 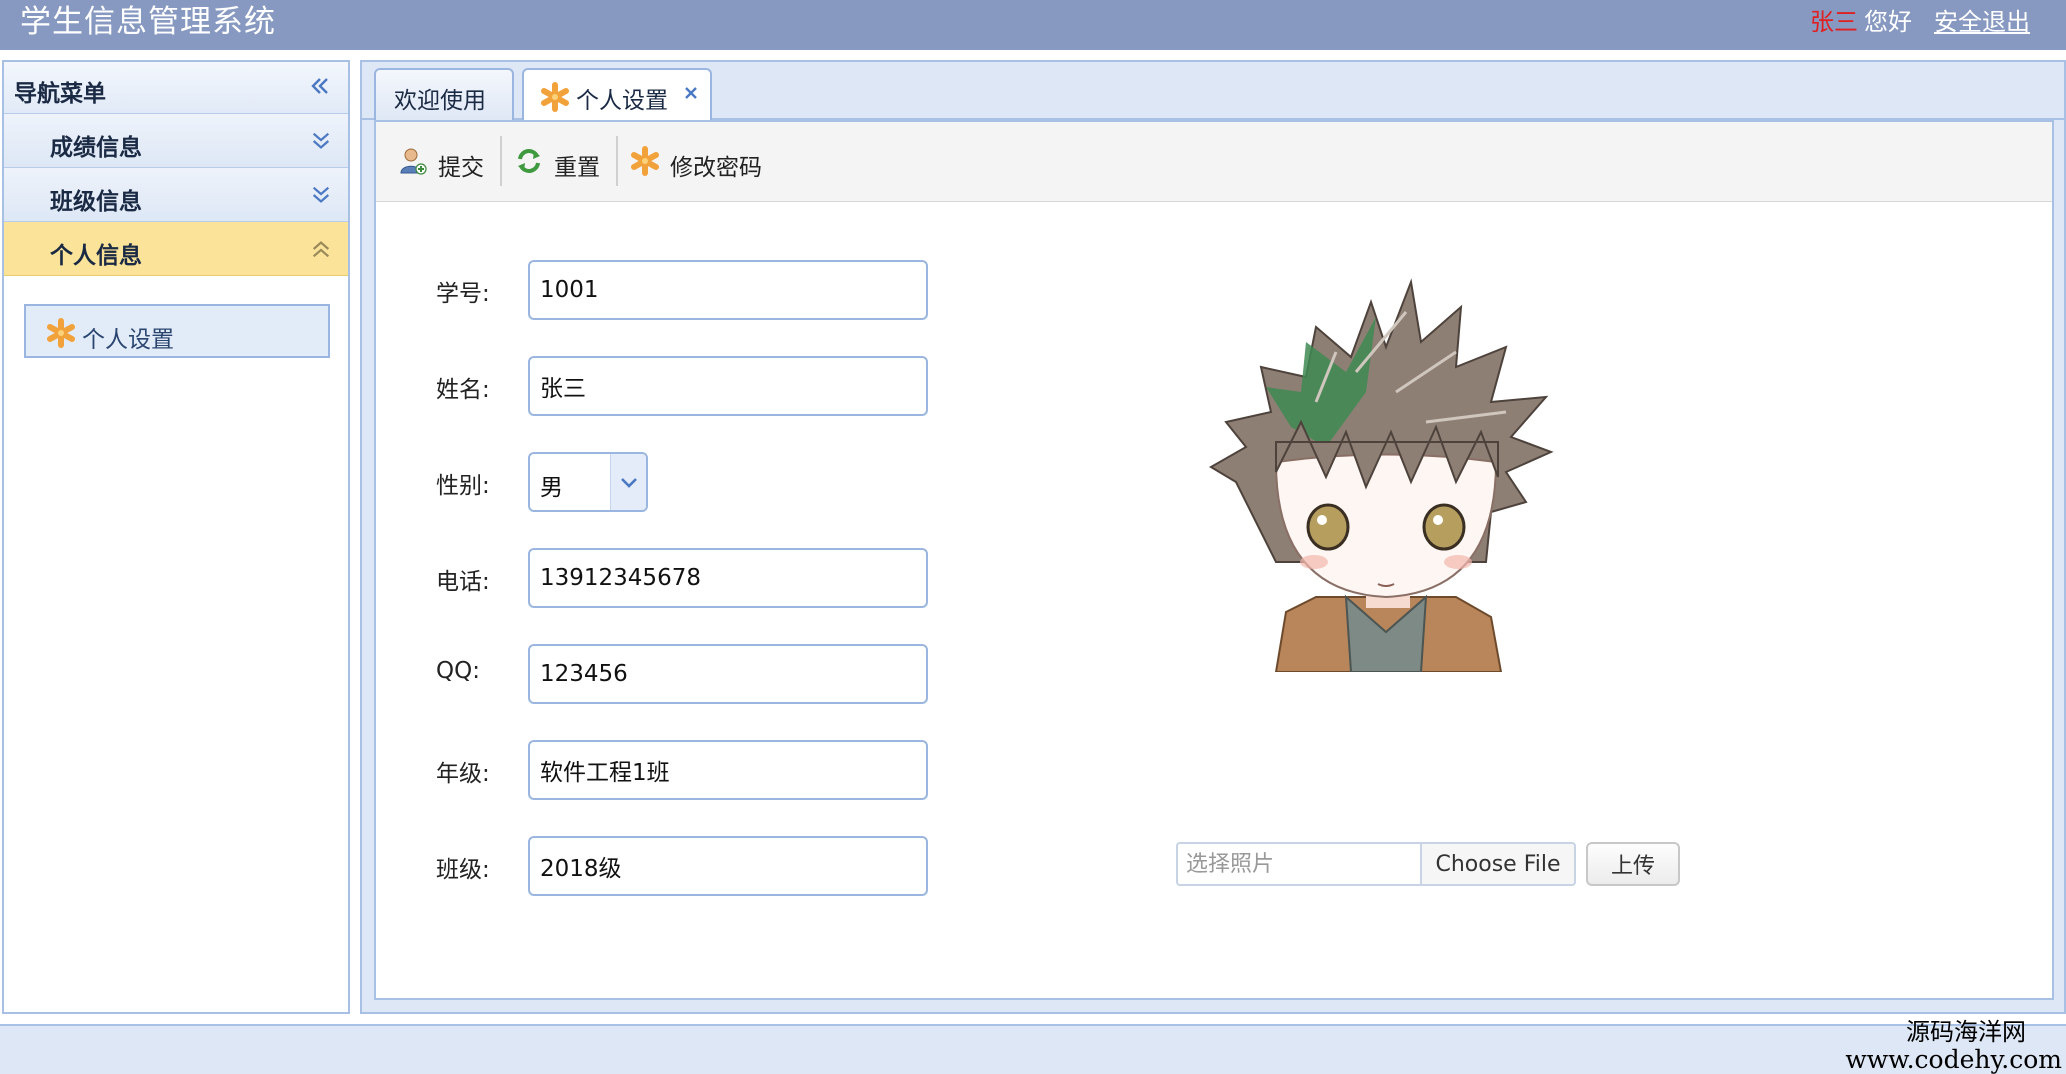 I want to click on tab-personal-settings: 个人设置, so click(x=617, y=95).